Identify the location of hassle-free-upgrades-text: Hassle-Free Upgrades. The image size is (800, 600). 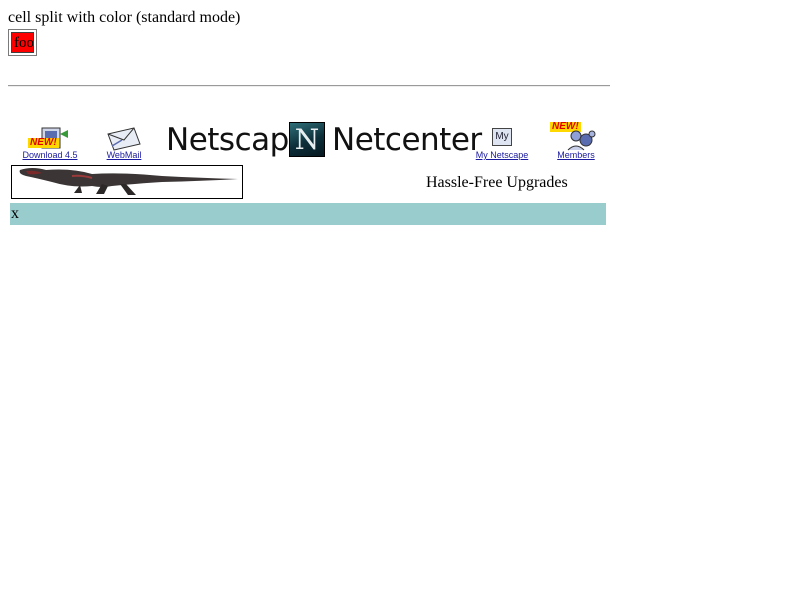
(497, 183).